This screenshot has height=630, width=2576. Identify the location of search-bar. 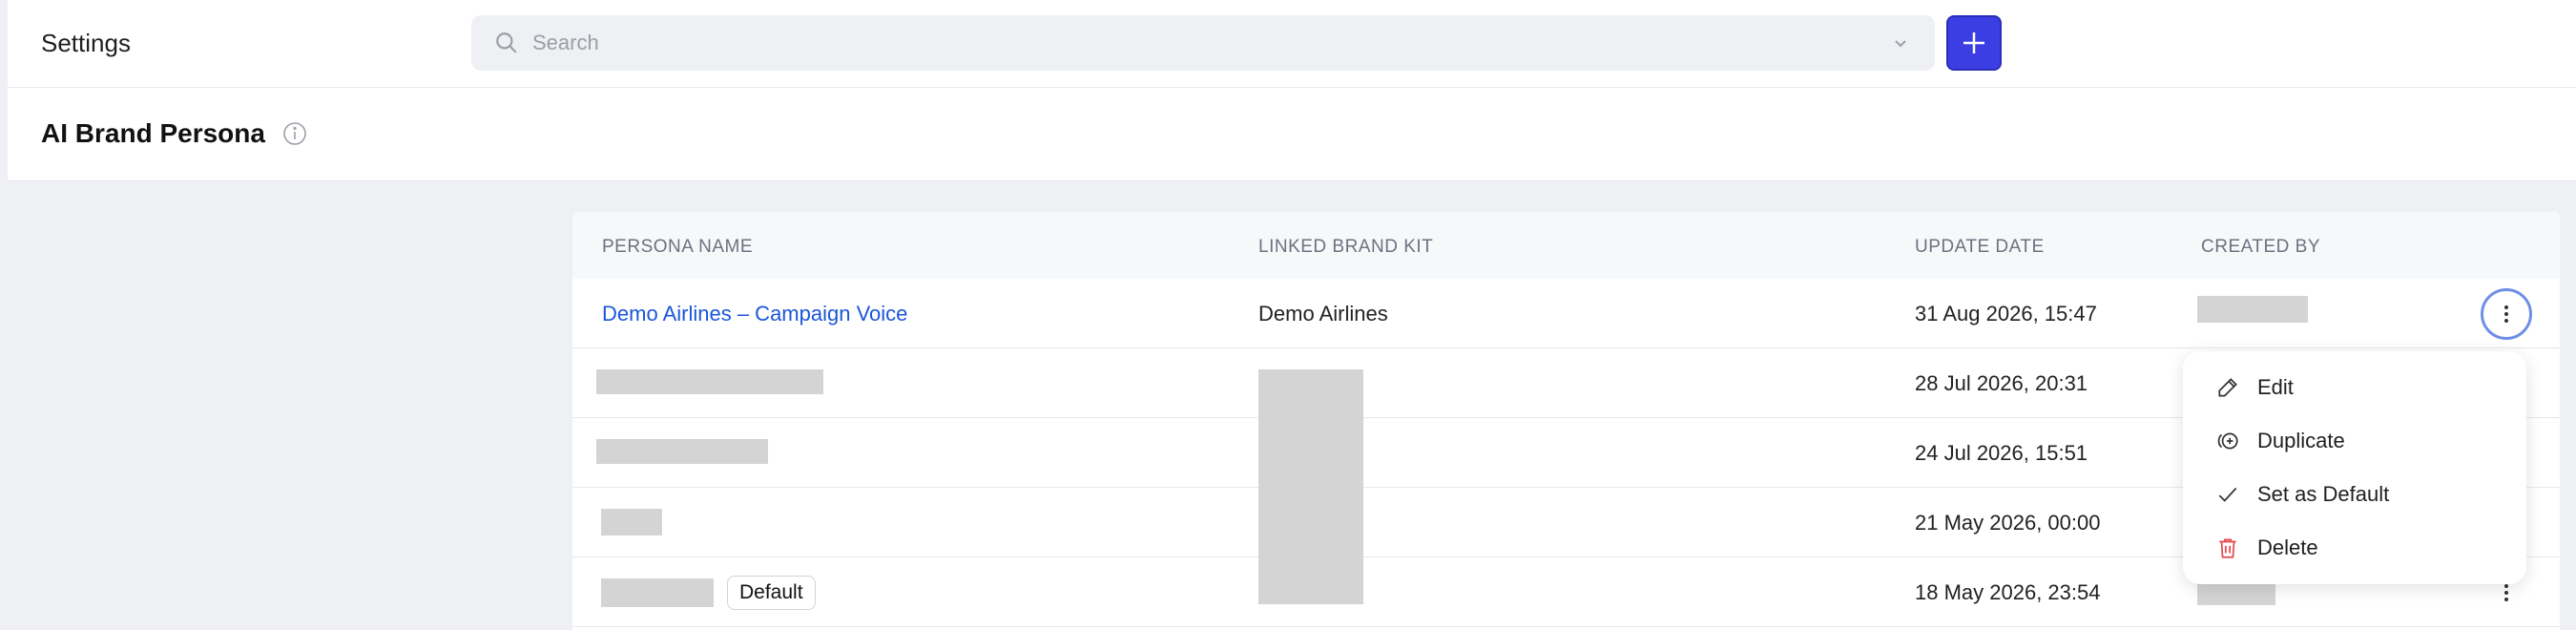
(1203, 43).